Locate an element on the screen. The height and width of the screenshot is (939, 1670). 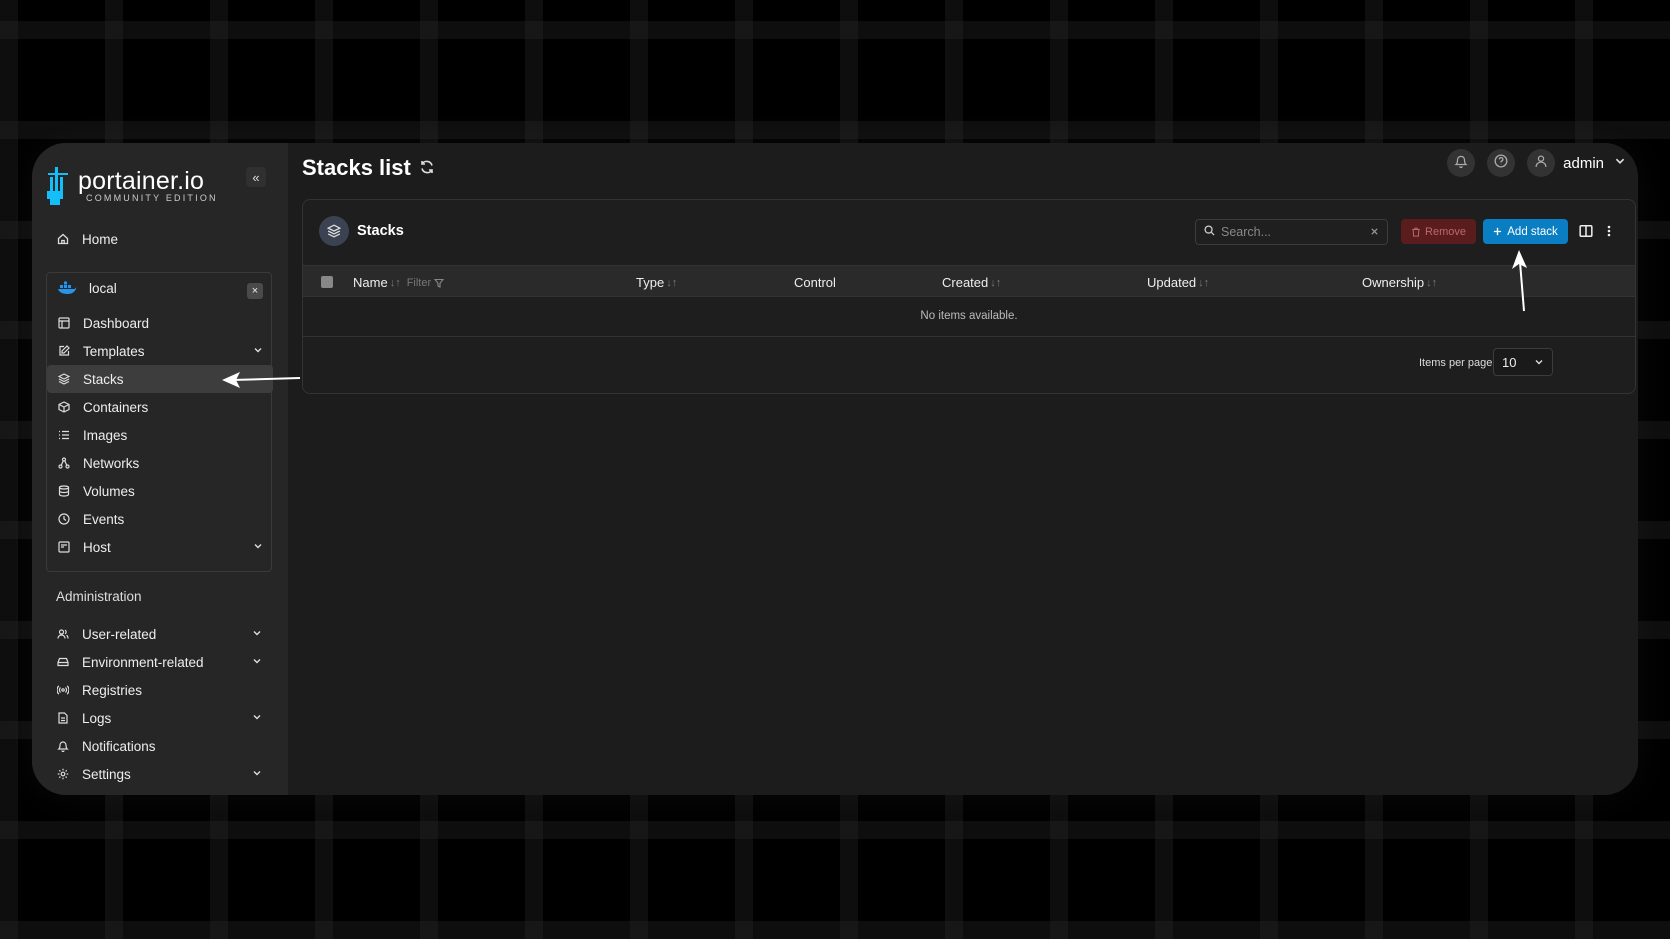
column-updated-label: Updated is located at coordinates (1172, 282).